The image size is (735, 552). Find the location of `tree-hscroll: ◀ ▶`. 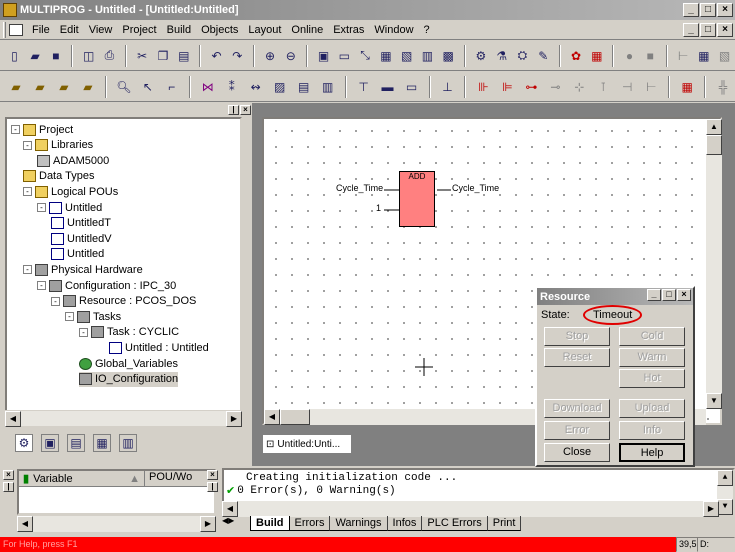

tree-hscroll: ◀ ▶ is located at coordinates (123, 418).